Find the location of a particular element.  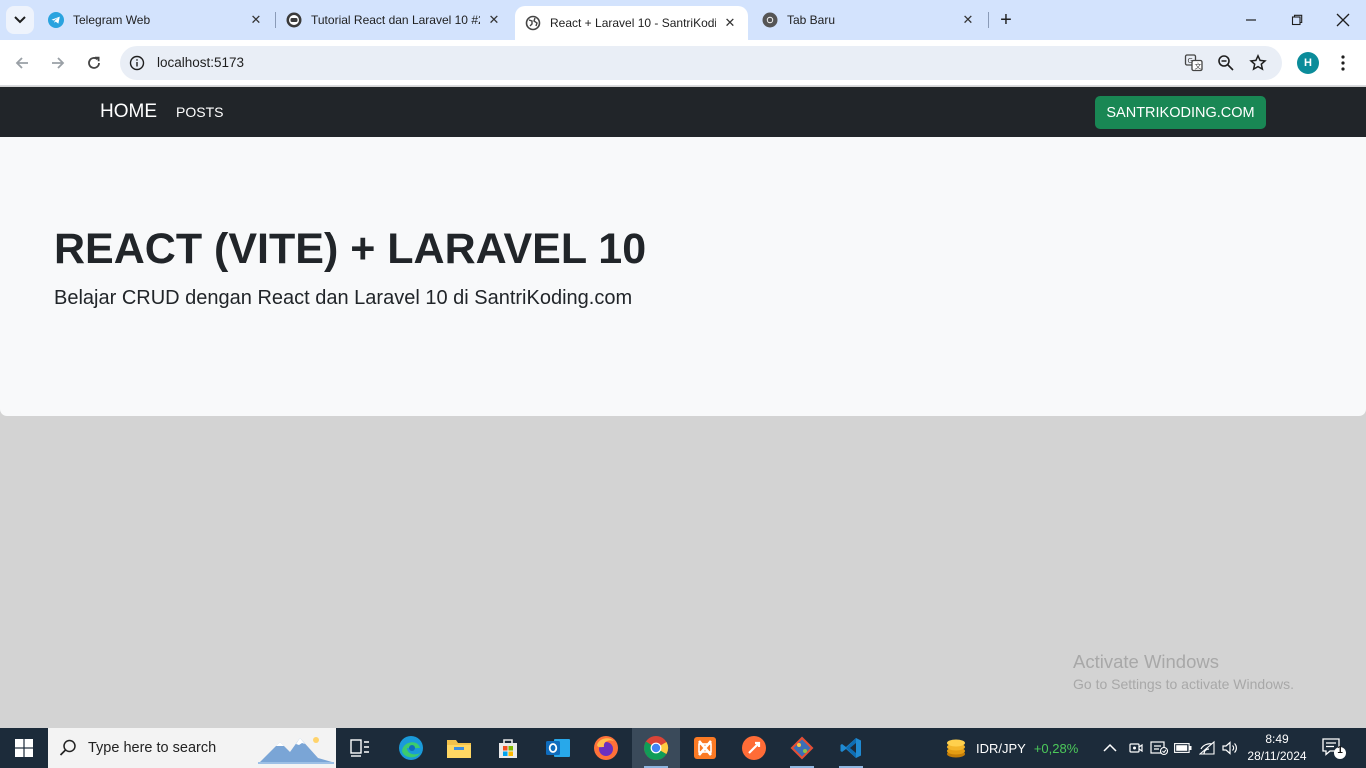

svg-text: 文 is located at coordinates (1198, 66).